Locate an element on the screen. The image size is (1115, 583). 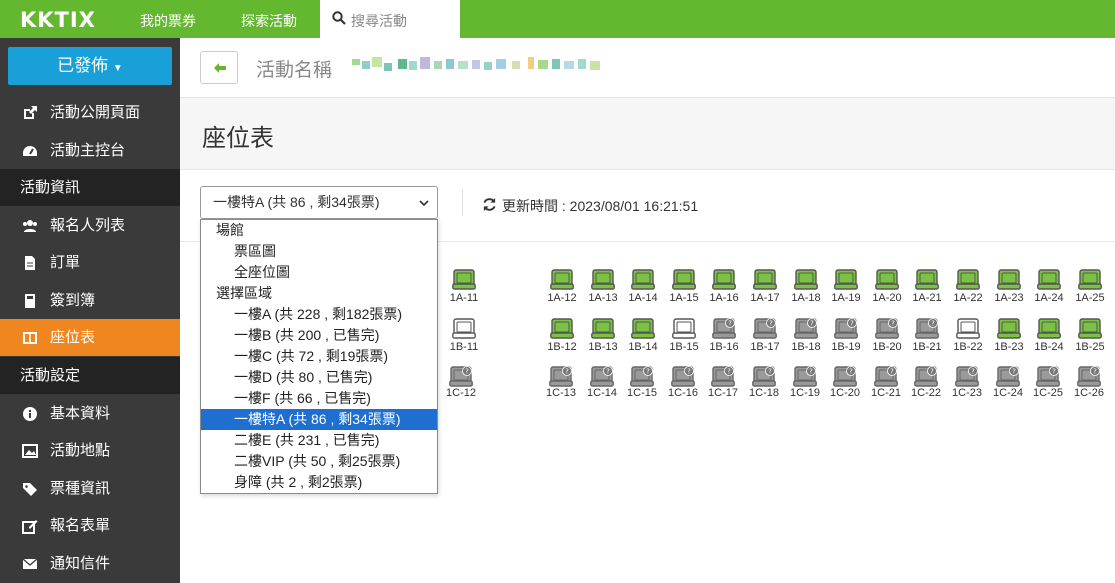
seat-1A-16: 1A-16 is located at coordinates (724, 288).